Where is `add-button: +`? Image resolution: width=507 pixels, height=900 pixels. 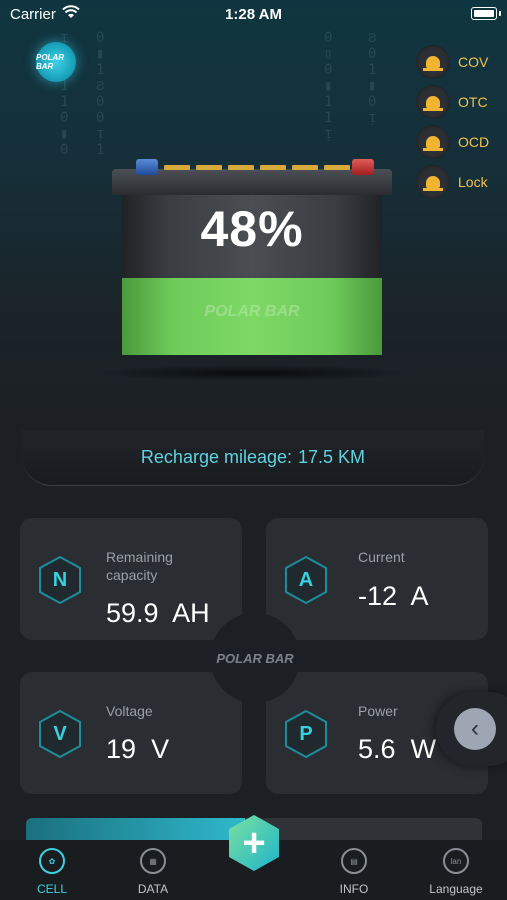
add-button: + is located at coordinates (254, 843).